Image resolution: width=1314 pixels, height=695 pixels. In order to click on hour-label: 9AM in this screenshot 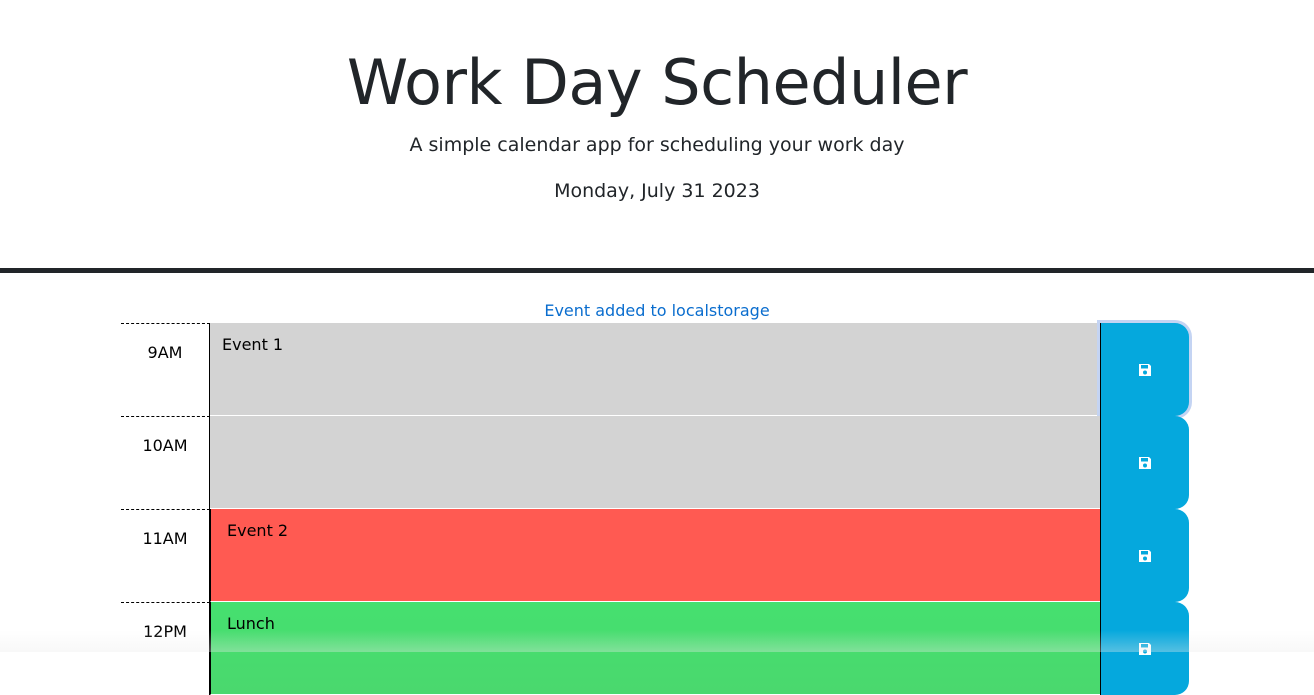, I will do `click(165, 369)`.